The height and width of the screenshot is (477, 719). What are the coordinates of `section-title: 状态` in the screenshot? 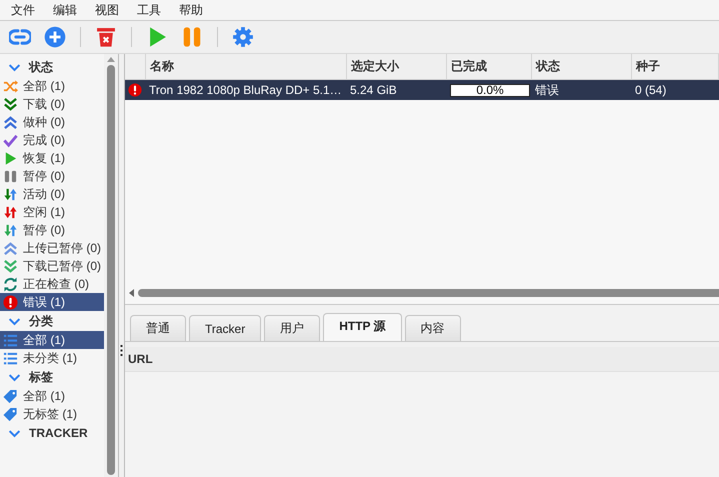 It's located at (41, 67).